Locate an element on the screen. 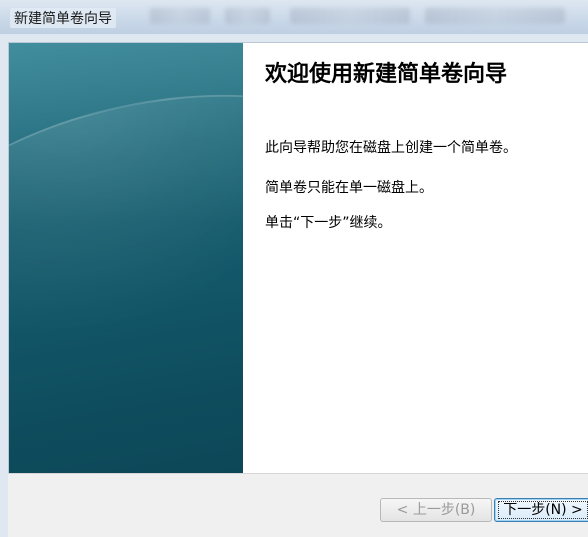  title-bar: 新建简单卷向导 is located at coordinates (294, 17).